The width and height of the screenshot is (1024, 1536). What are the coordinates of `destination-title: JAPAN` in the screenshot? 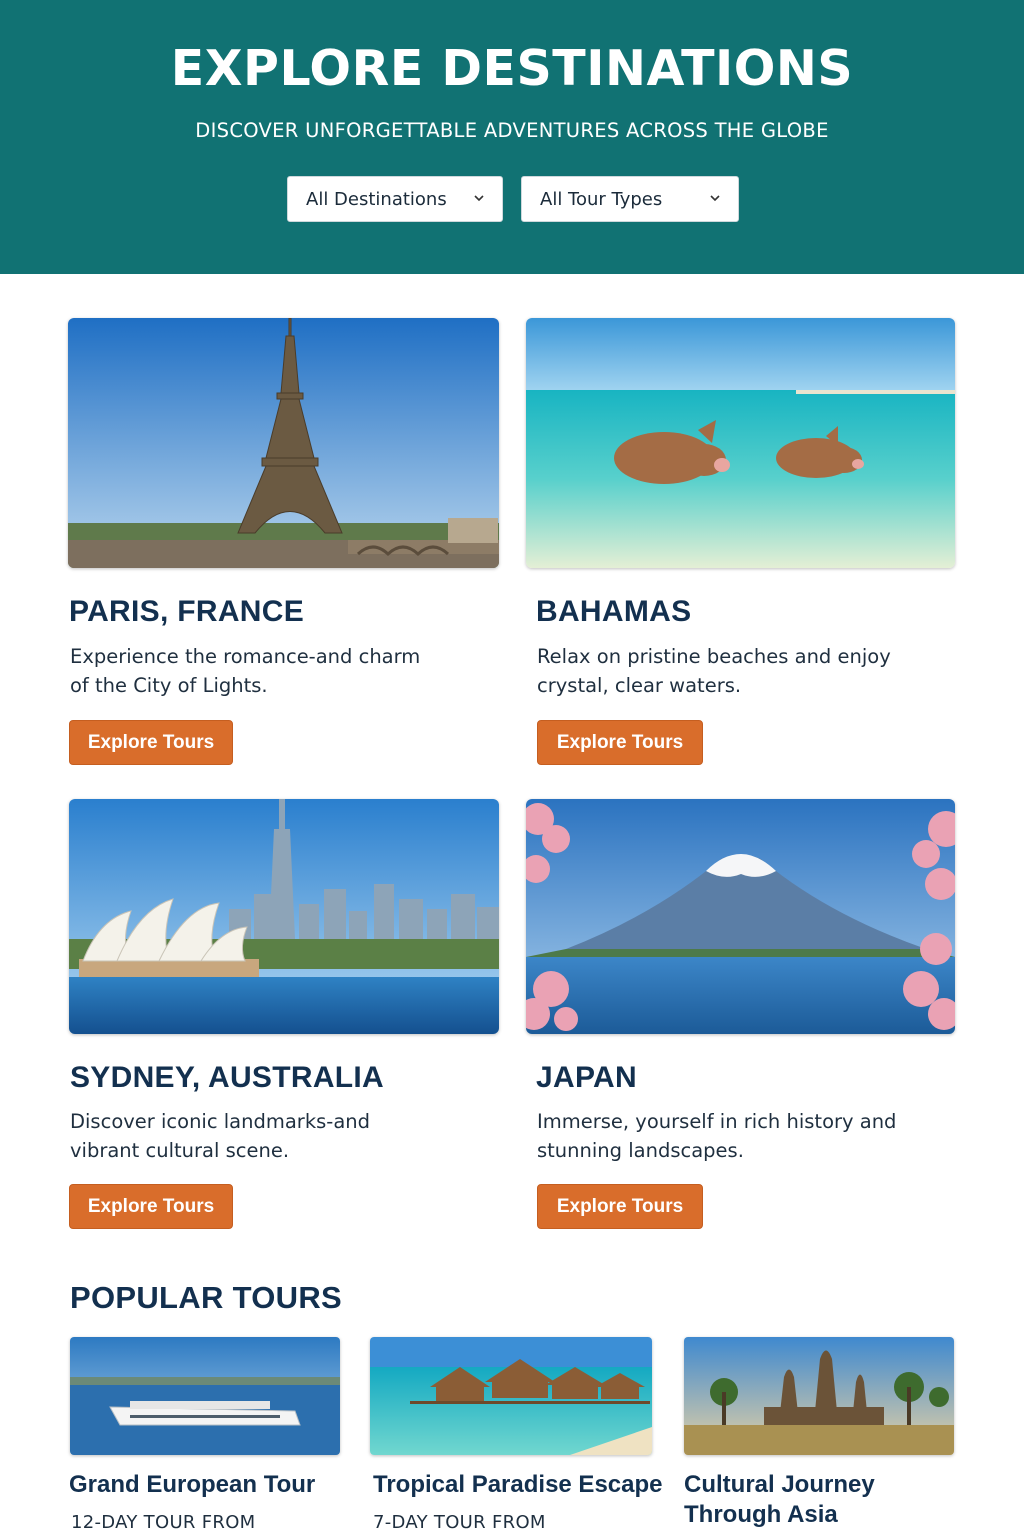 It's located at (586, 1077).